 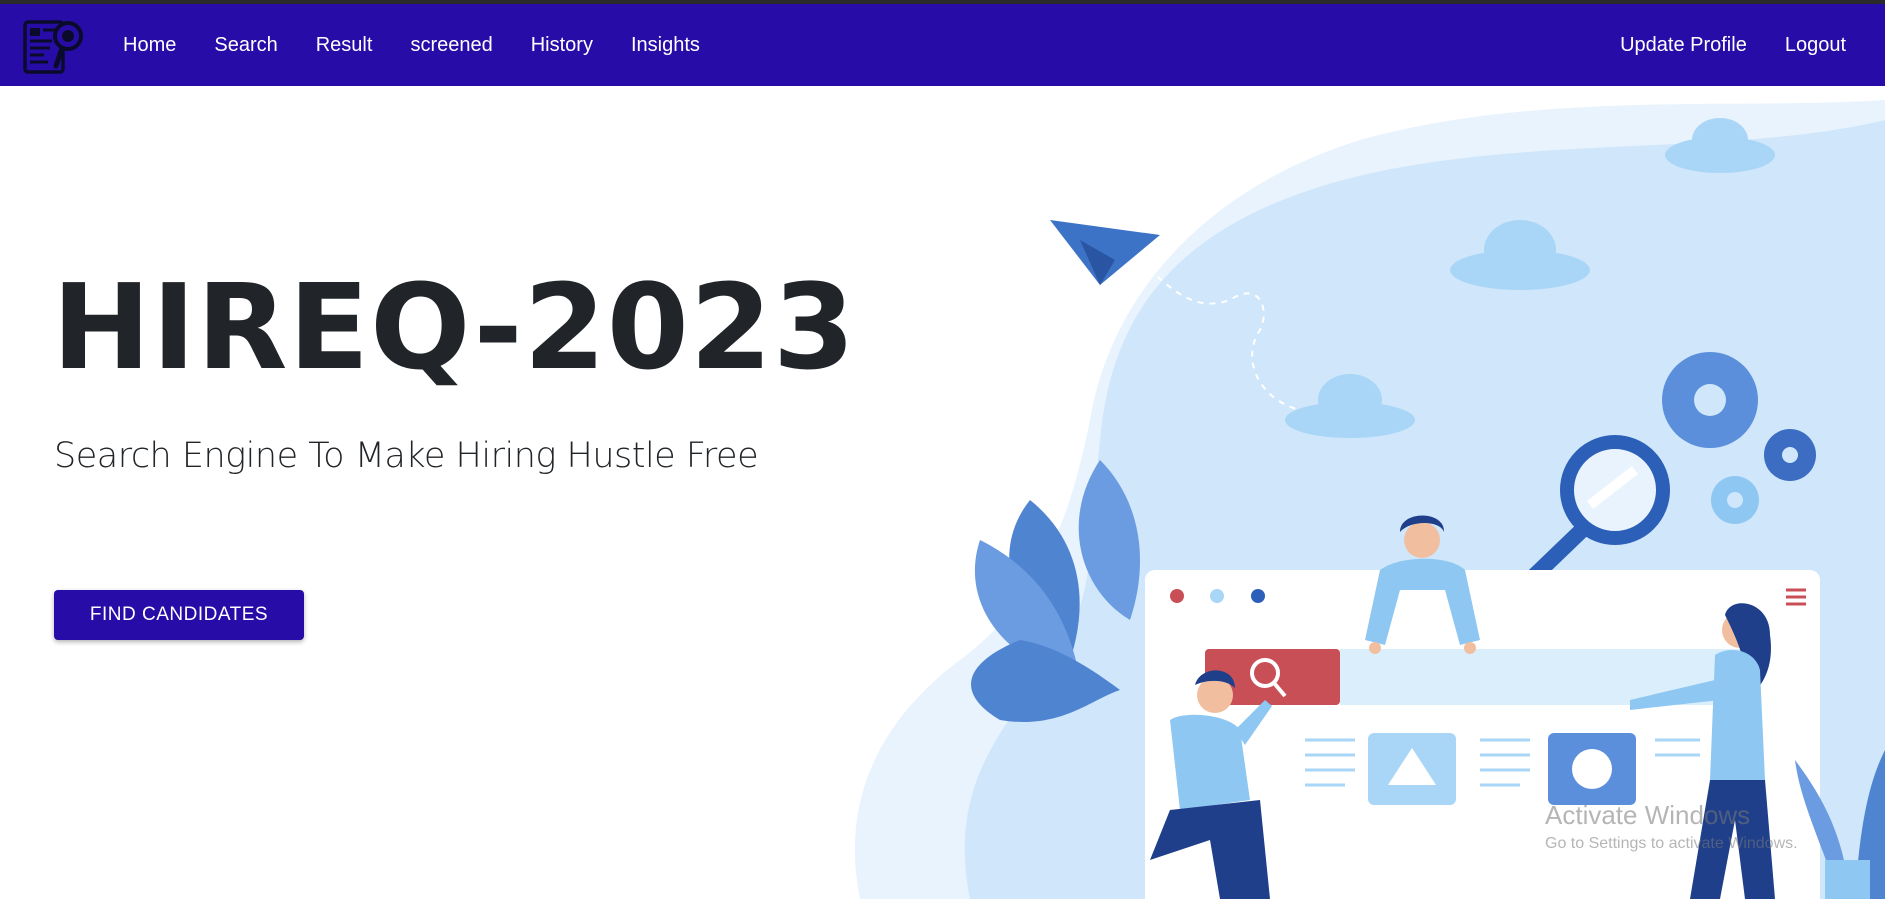 I want to click on nav-right-links: Update Profile Logout, so click(x=1733, y=45).